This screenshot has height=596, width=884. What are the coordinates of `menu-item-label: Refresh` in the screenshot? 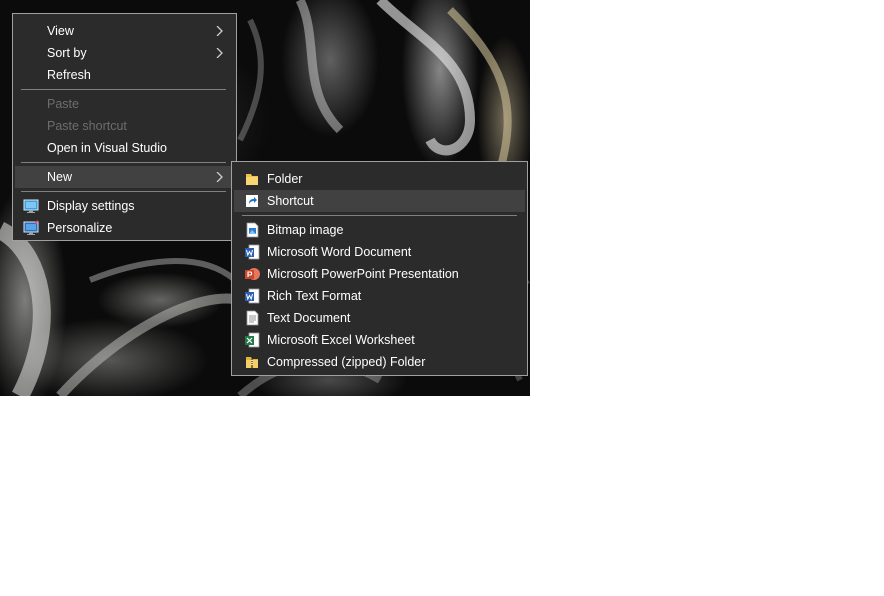 It's located at (69, 75).